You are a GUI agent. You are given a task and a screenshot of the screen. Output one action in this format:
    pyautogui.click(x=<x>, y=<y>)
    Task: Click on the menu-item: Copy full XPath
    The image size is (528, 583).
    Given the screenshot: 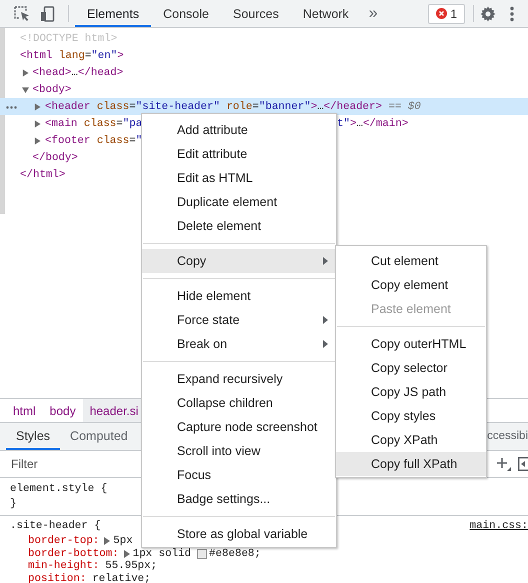 What is the action you would take?
    pyautogui.click(x=411, y=464)
    